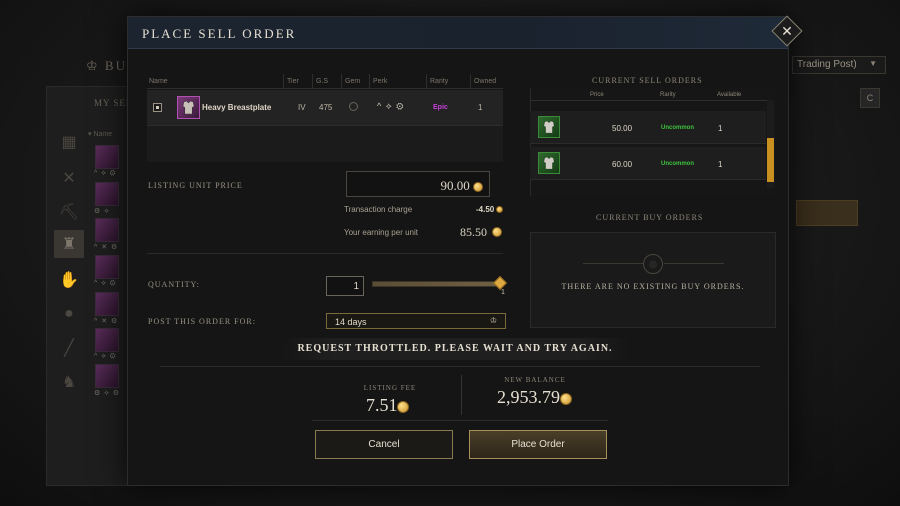 The height and width of the screenshot is (506, 900). What do you see at coordinates (157, 107) in the screenshot?
I see `item-checkbox` at bounding box center [157, 107].